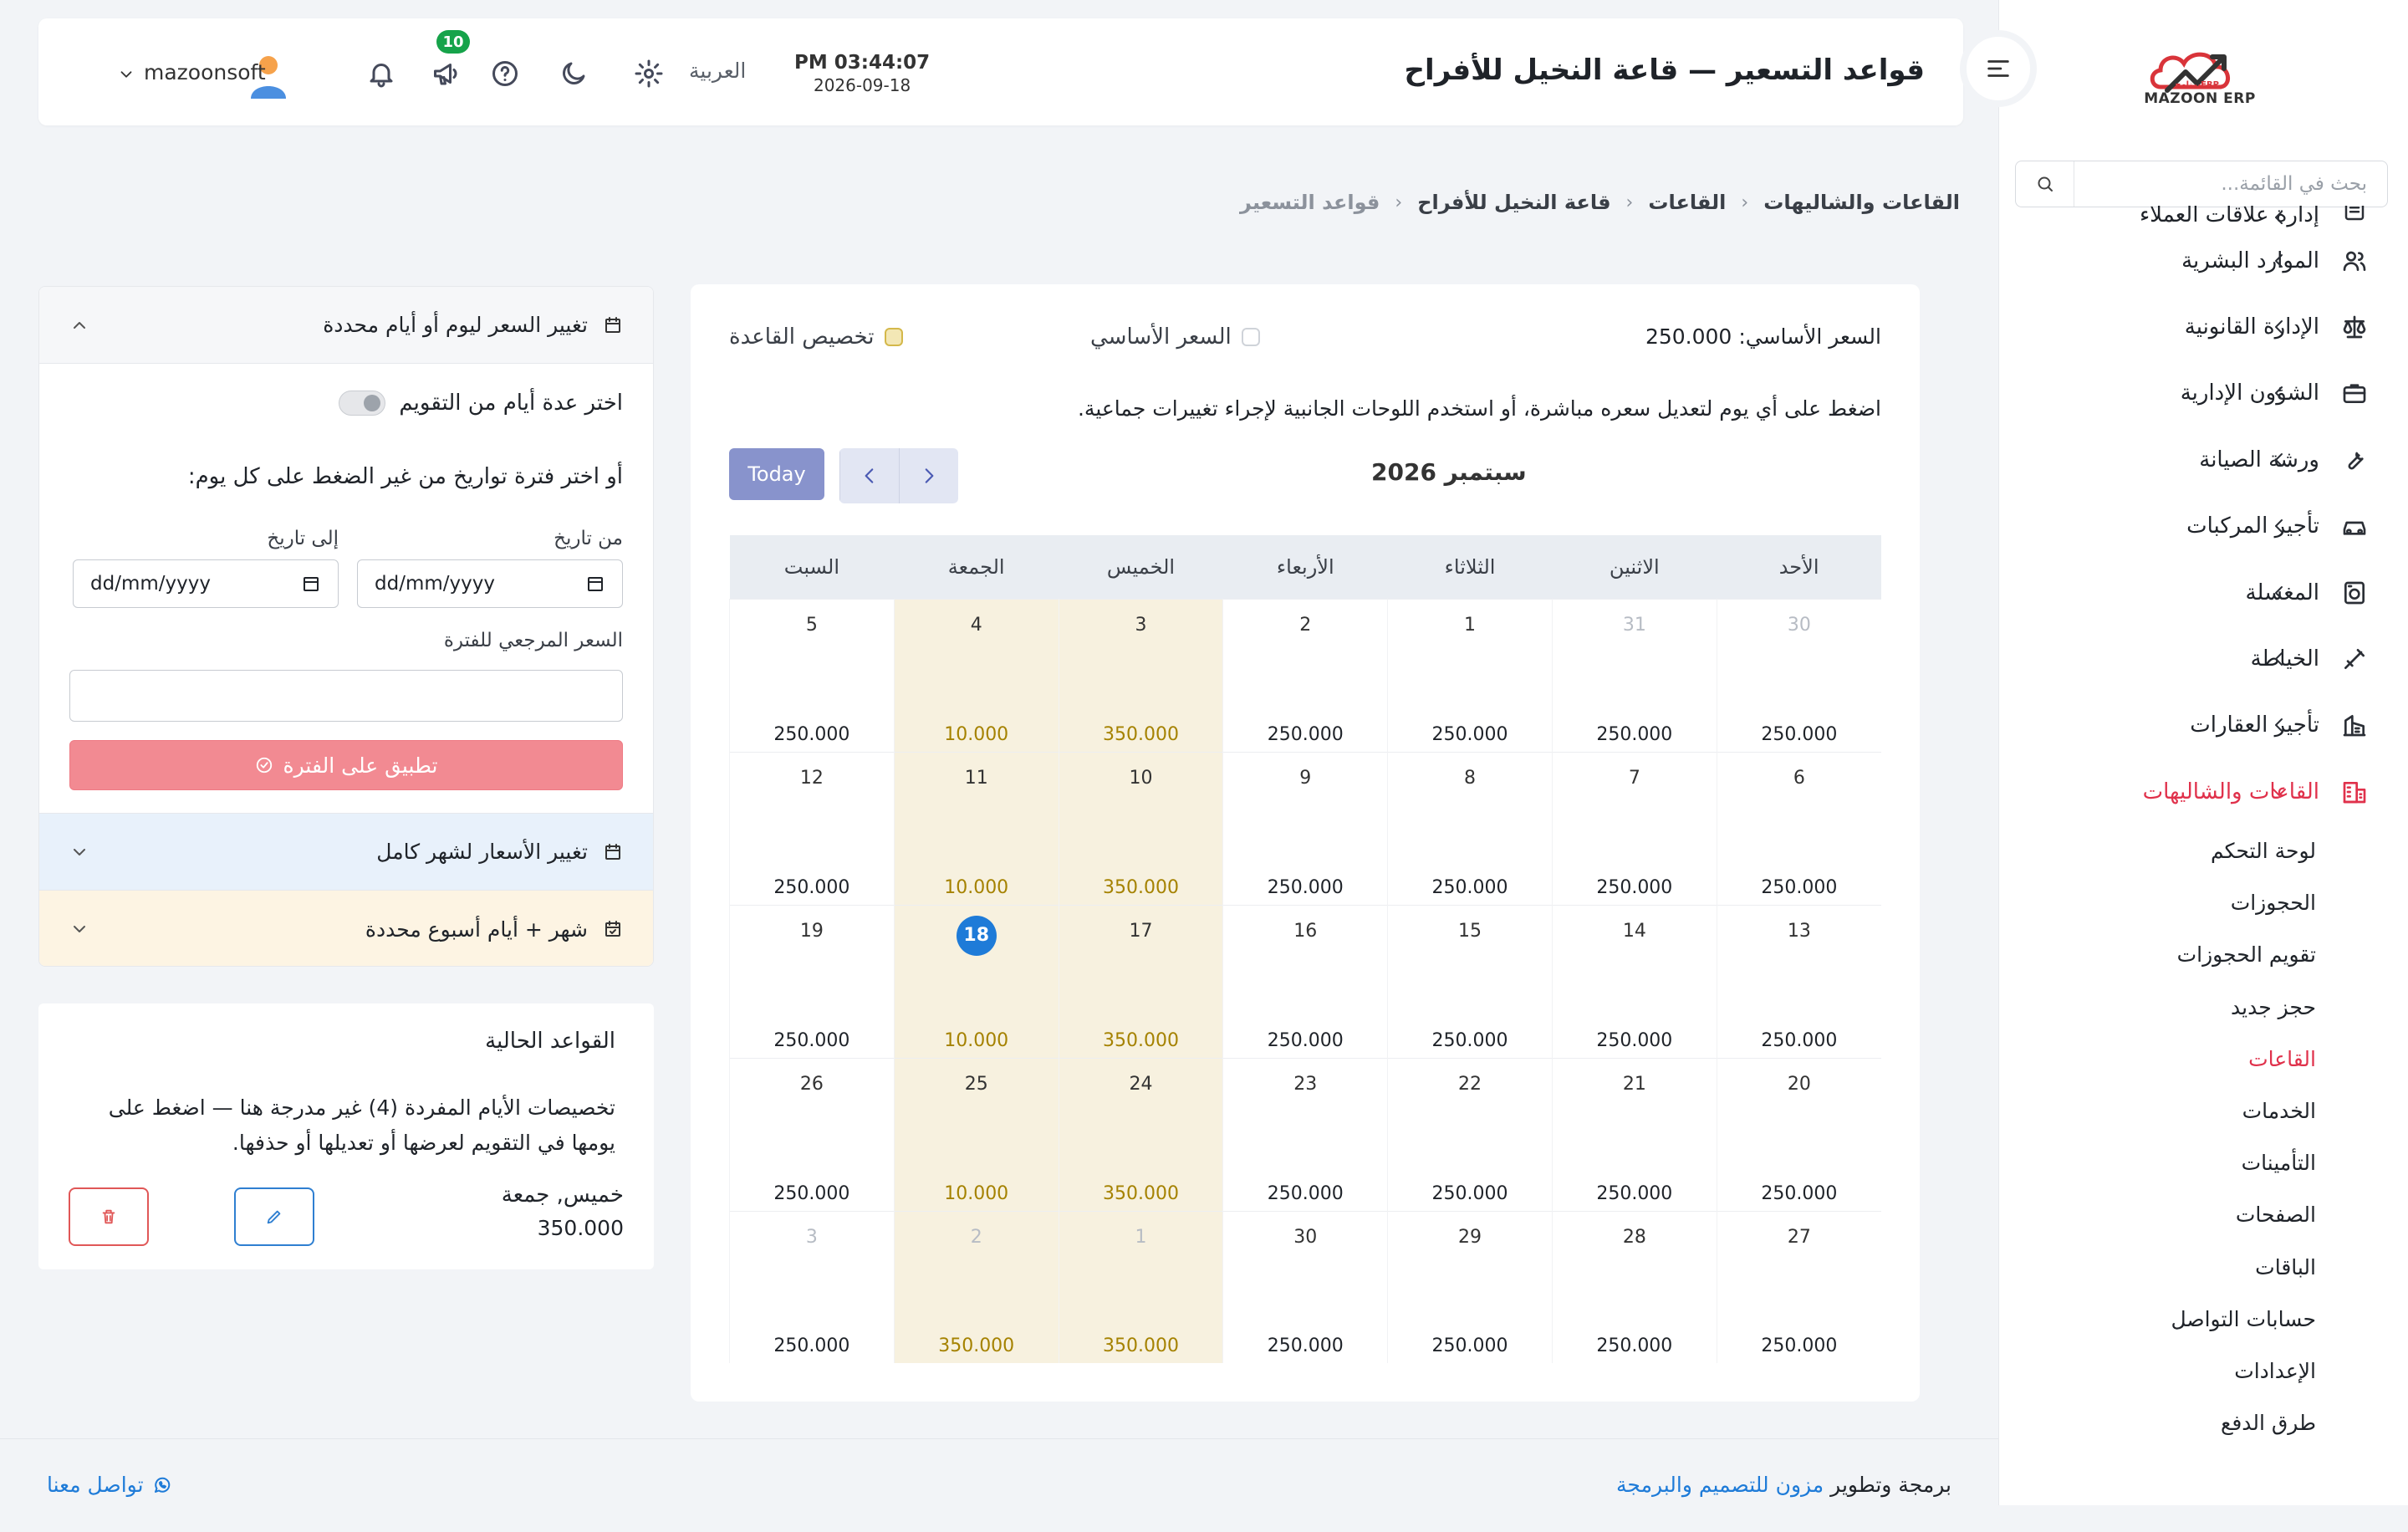  What do you see at coordinates (1634, 734) in the screenshot?
I see `day-price: 250.000` at bounding box center [1634, 734].